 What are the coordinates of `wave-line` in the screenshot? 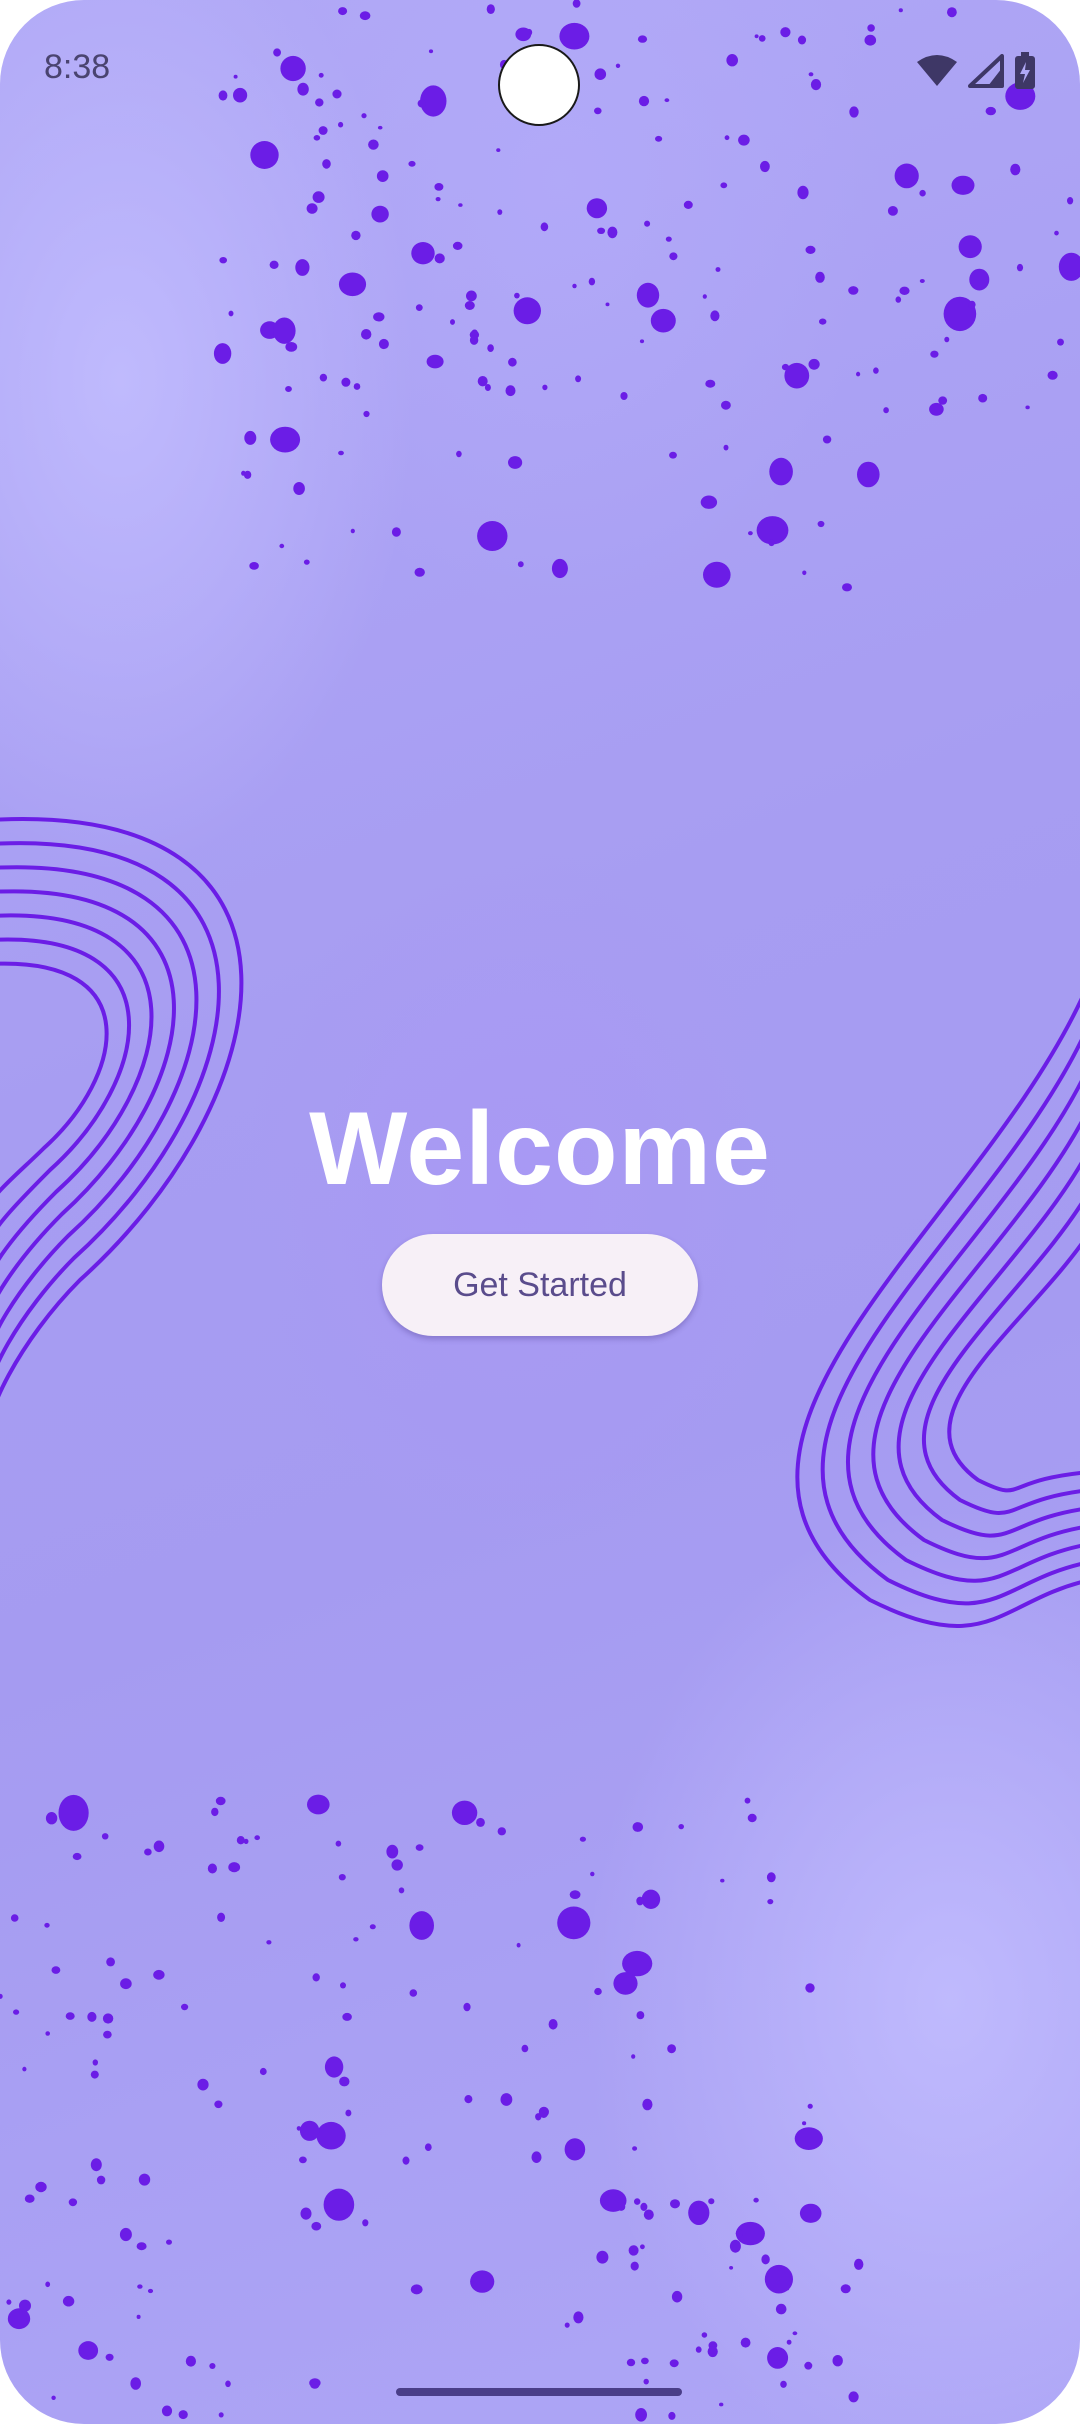 It's located at (1013, 1367).